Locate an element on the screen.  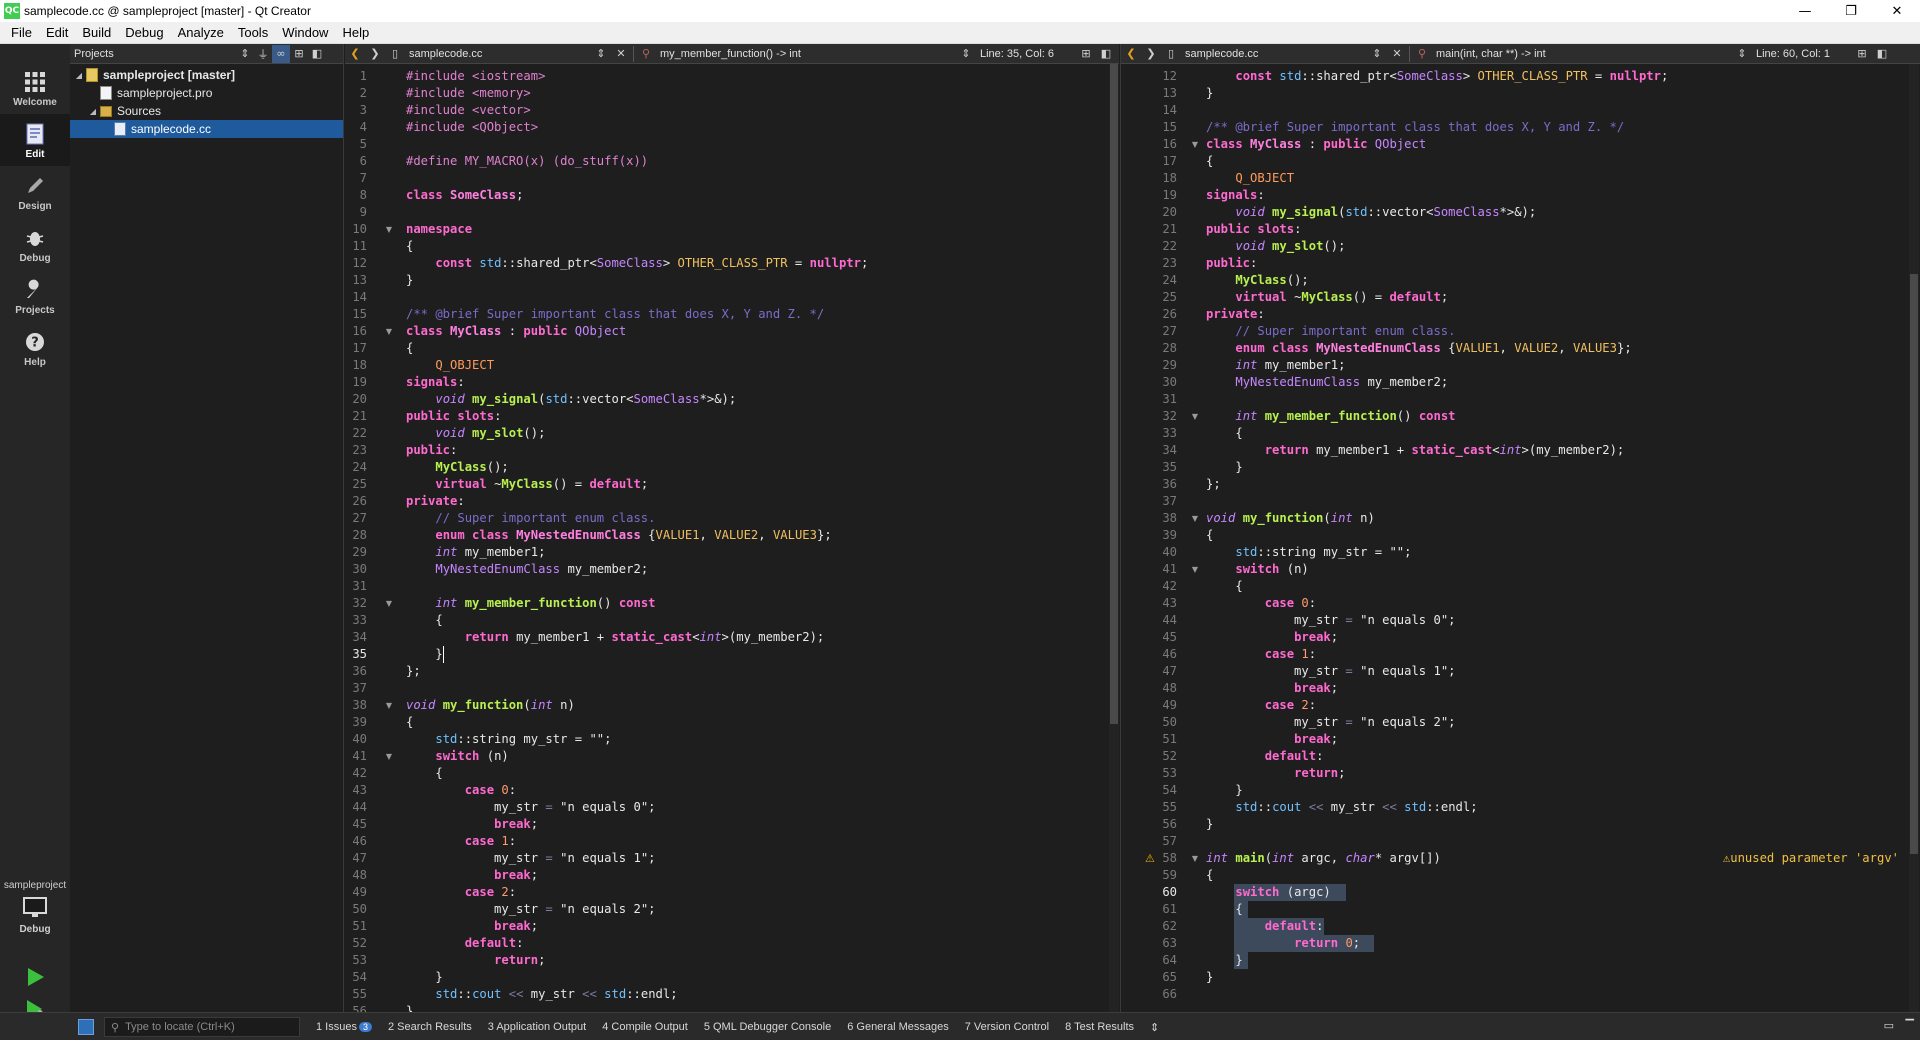
mode-design: Design is located at coordinates (35, 192).